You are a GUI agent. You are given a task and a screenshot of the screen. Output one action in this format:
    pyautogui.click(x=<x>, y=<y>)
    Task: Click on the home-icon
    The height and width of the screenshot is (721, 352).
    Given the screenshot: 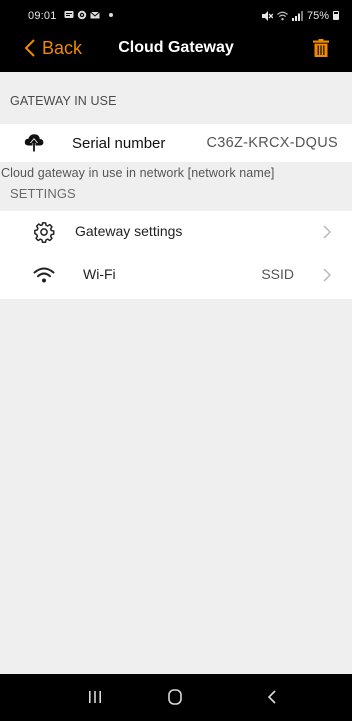 What is the action you would take?
    pyautogui.click(x=175, y=697)
    